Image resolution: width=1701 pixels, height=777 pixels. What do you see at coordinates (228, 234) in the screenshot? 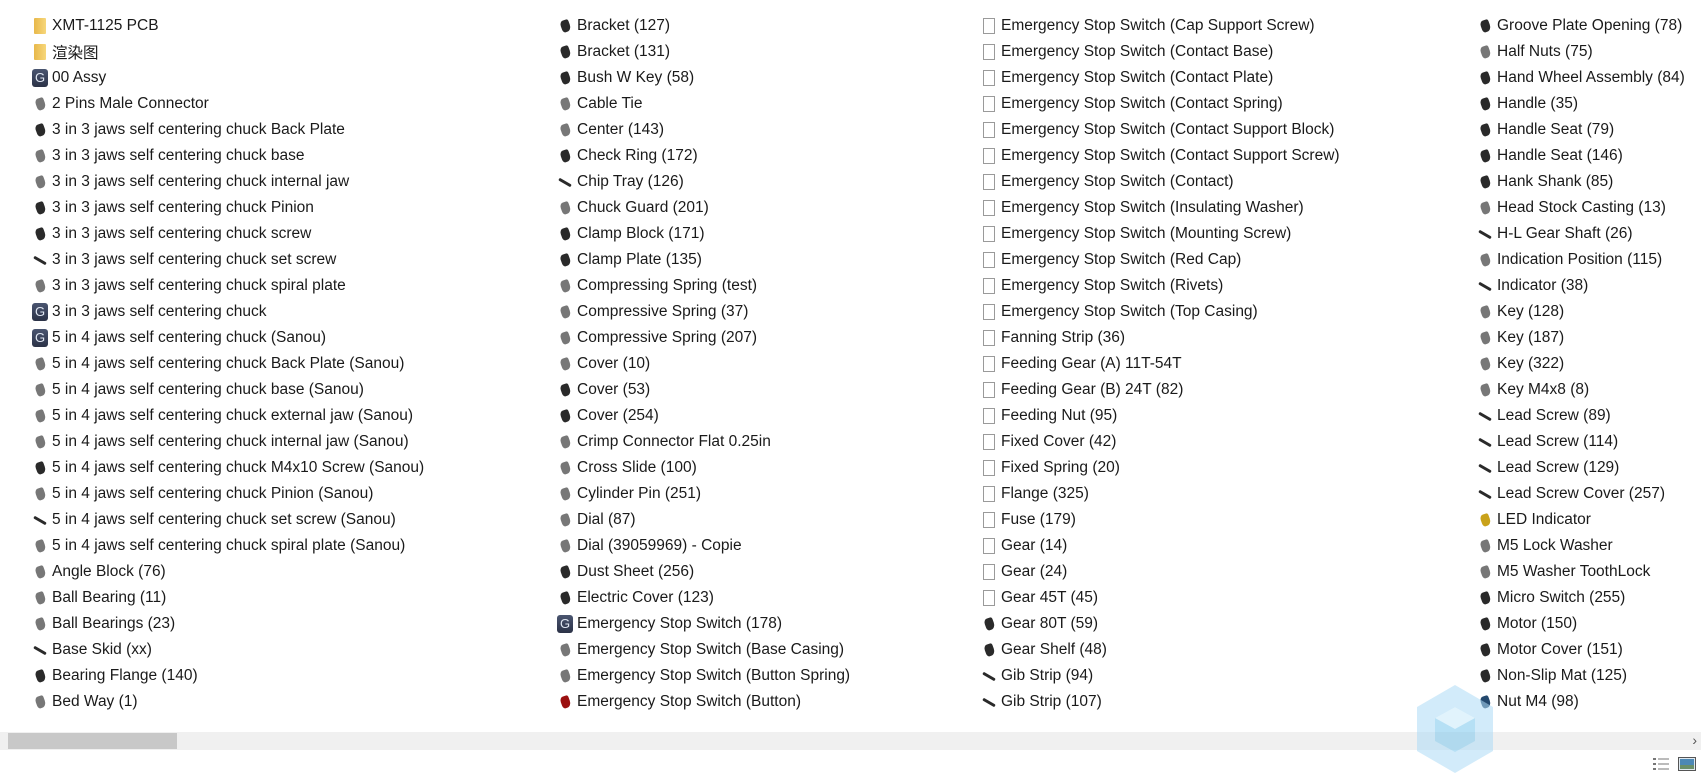
I see `file-item: 3 in 3 jaws self centering chuck screw` at bounding box center [228, 234].